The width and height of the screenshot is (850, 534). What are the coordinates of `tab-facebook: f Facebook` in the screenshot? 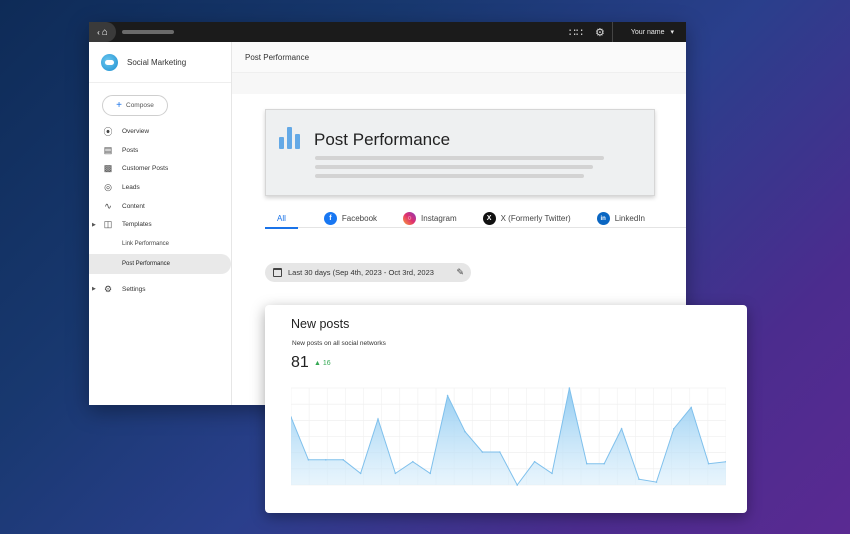 It's located at (350, 217).